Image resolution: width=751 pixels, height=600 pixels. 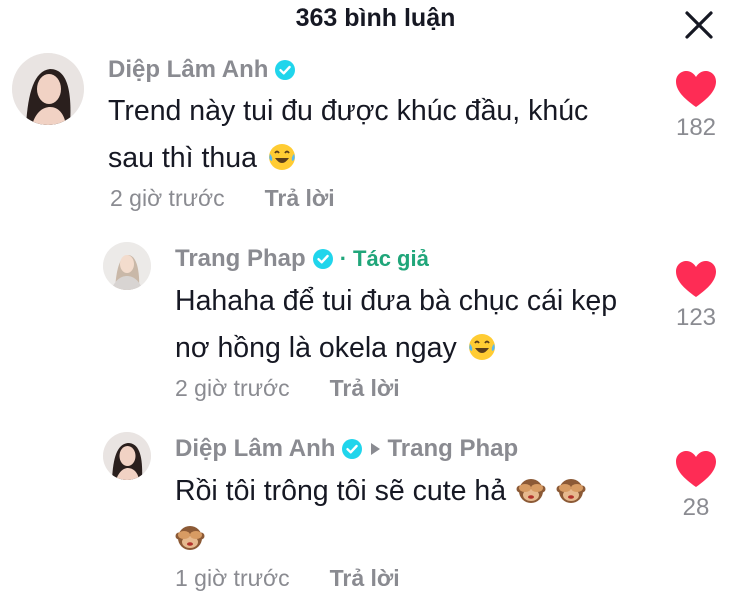 What do you see at coordinates (232, 578) in the screenshot?
I see `comment-timestamp: 1 giờ trước` at bounding box center [232, 578].